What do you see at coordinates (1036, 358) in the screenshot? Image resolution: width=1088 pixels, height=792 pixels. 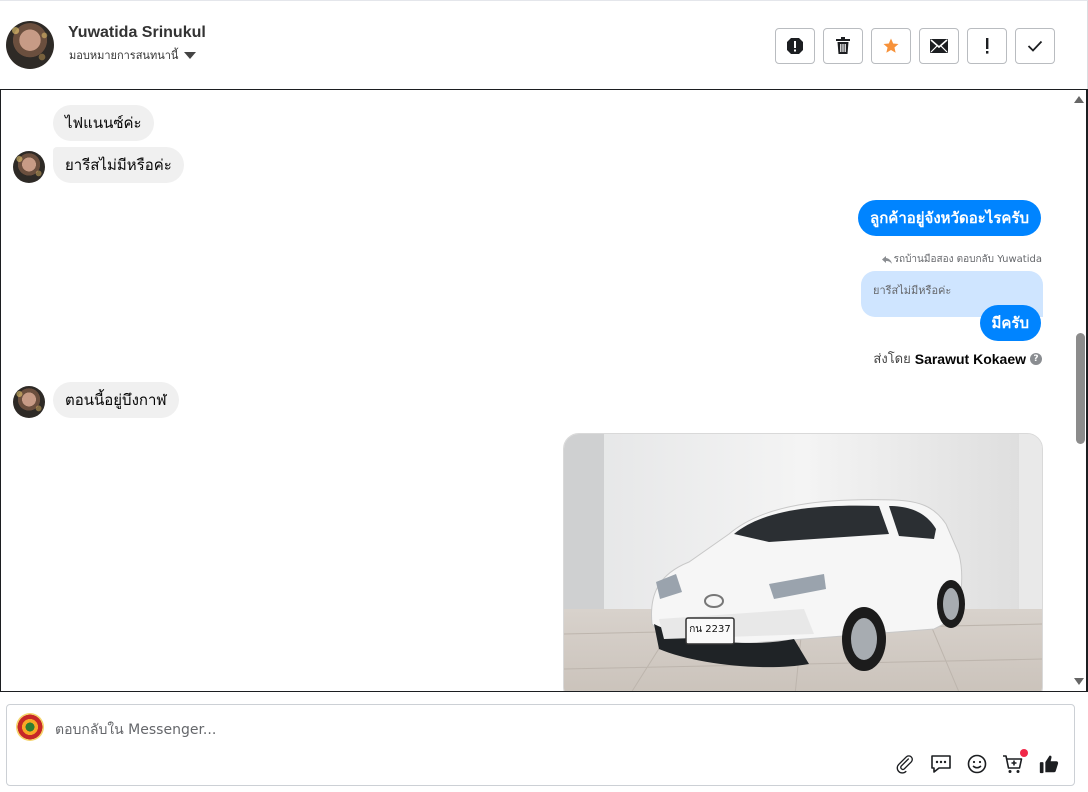 I see `help-icon: ?` at bounding box center [1036, 358].